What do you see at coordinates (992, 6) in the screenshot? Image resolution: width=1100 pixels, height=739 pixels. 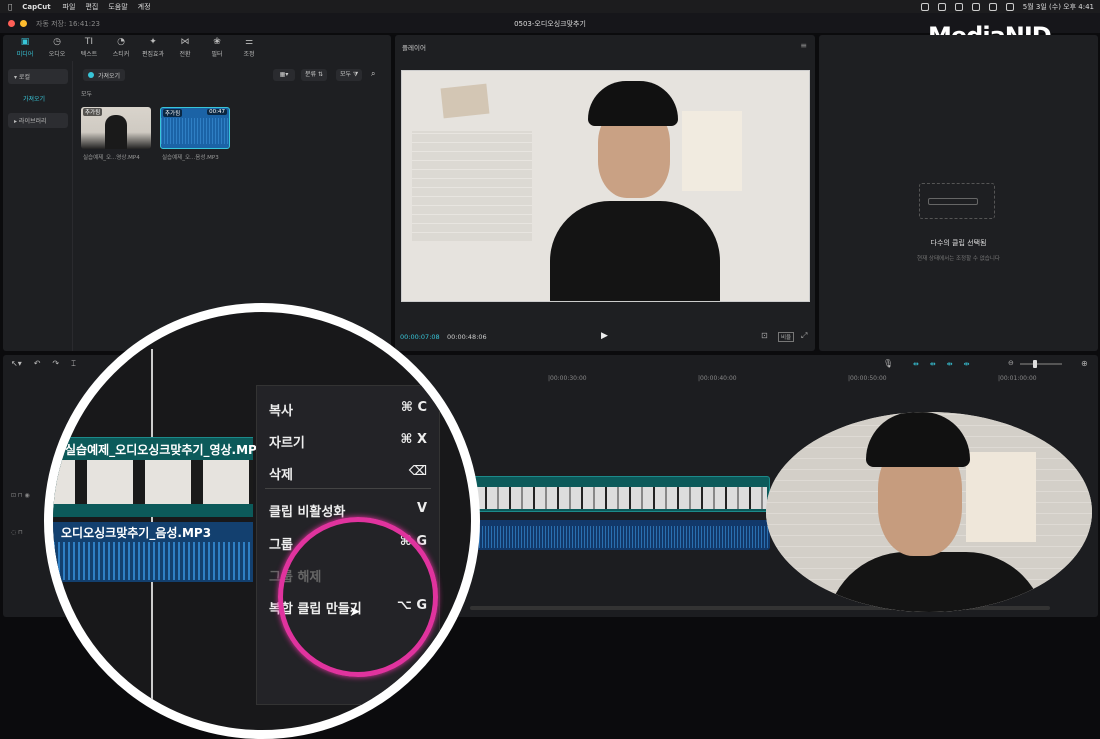 I see `battery-icon` at bounding box center [992, 6].